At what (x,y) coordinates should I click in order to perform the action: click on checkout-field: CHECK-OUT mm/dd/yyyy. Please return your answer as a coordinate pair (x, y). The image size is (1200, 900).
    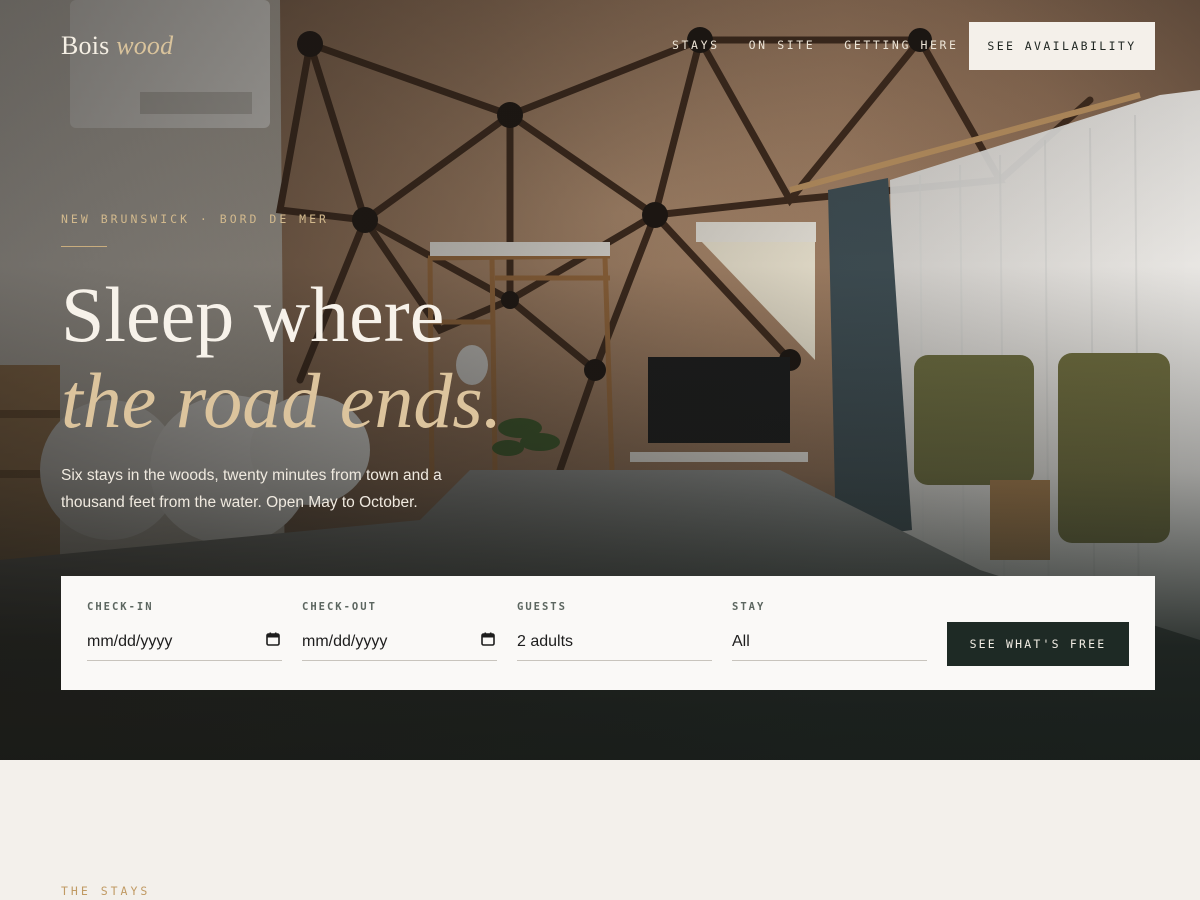
    Looking at the image, I should click on (399, 631).